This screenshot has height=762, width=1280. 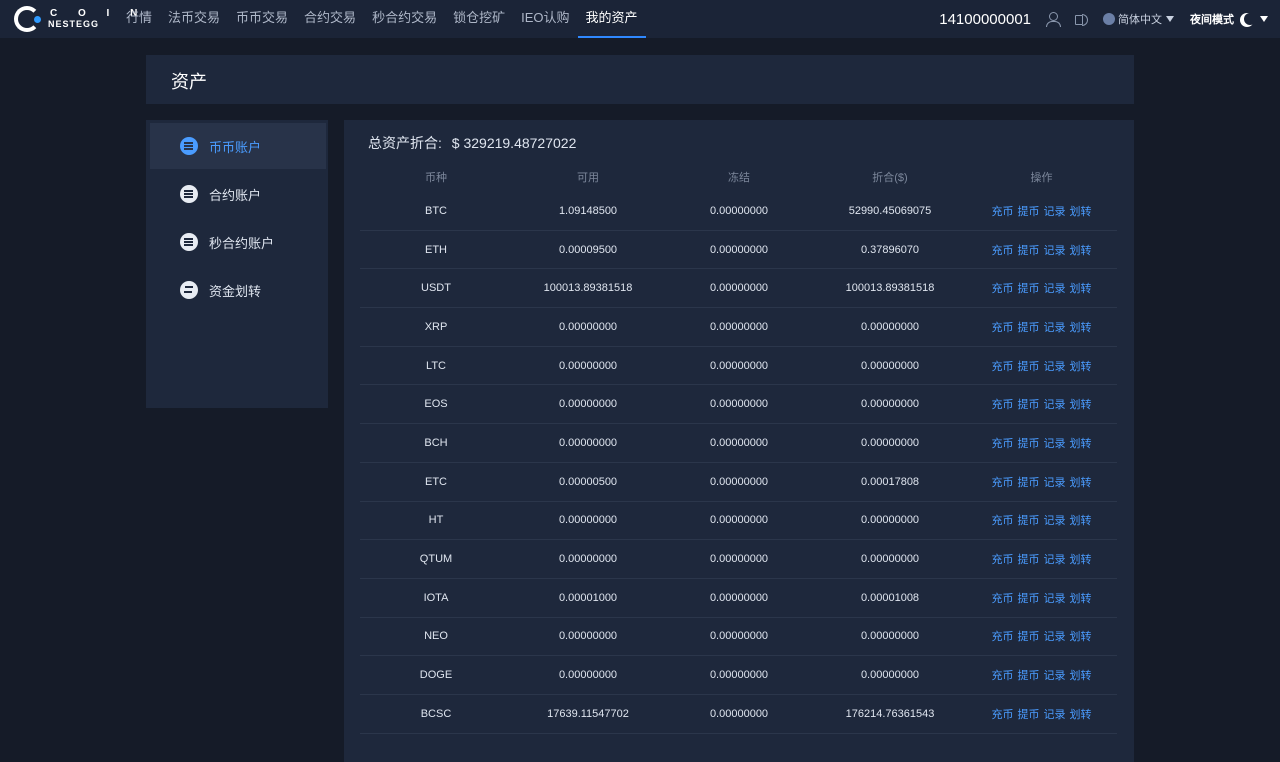 I want to click on cell-available: 1.09148500, so click(x=588, y=210).